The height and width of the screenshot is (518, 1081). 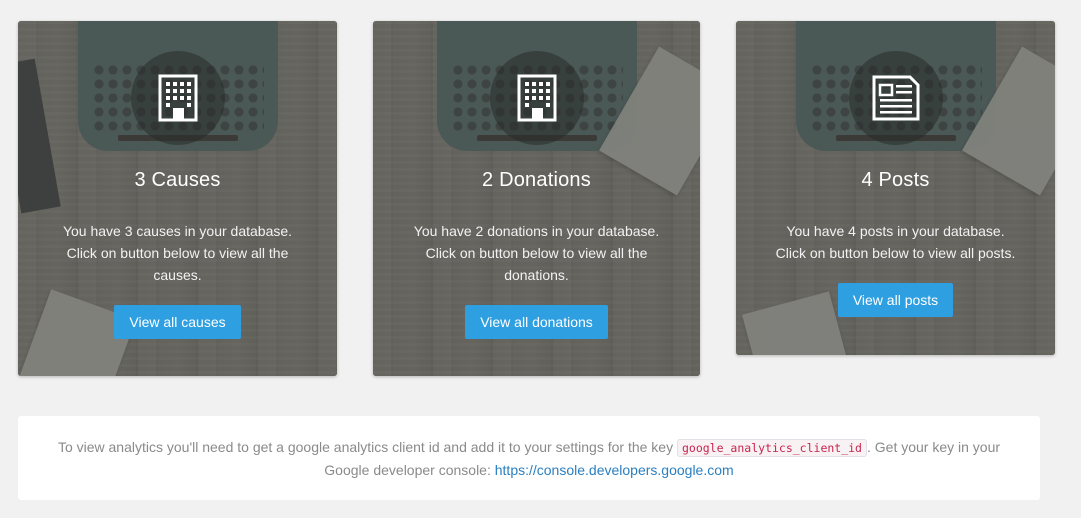 I want to click on card-title: 3 Causes, so click(x=177, y=180).